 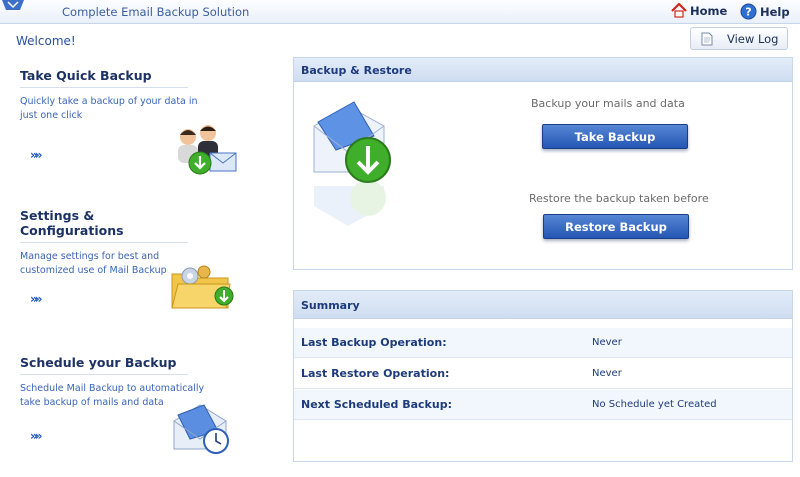 I want to click on take-backup-button: Take Backup, so click(x=615, y=136).